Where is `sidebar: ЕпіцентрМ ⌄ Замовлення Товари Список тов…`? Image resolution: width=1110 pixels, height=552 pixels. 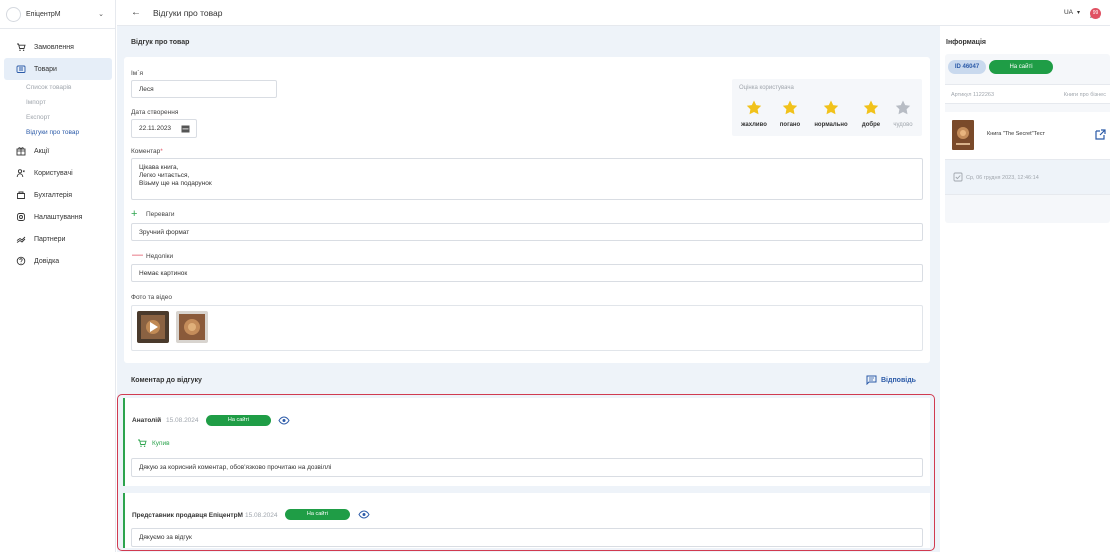 sidebar: ЕпіцентрМ ⌄ Замовлення Товари Список тов… is located at coordinates (58, 276).